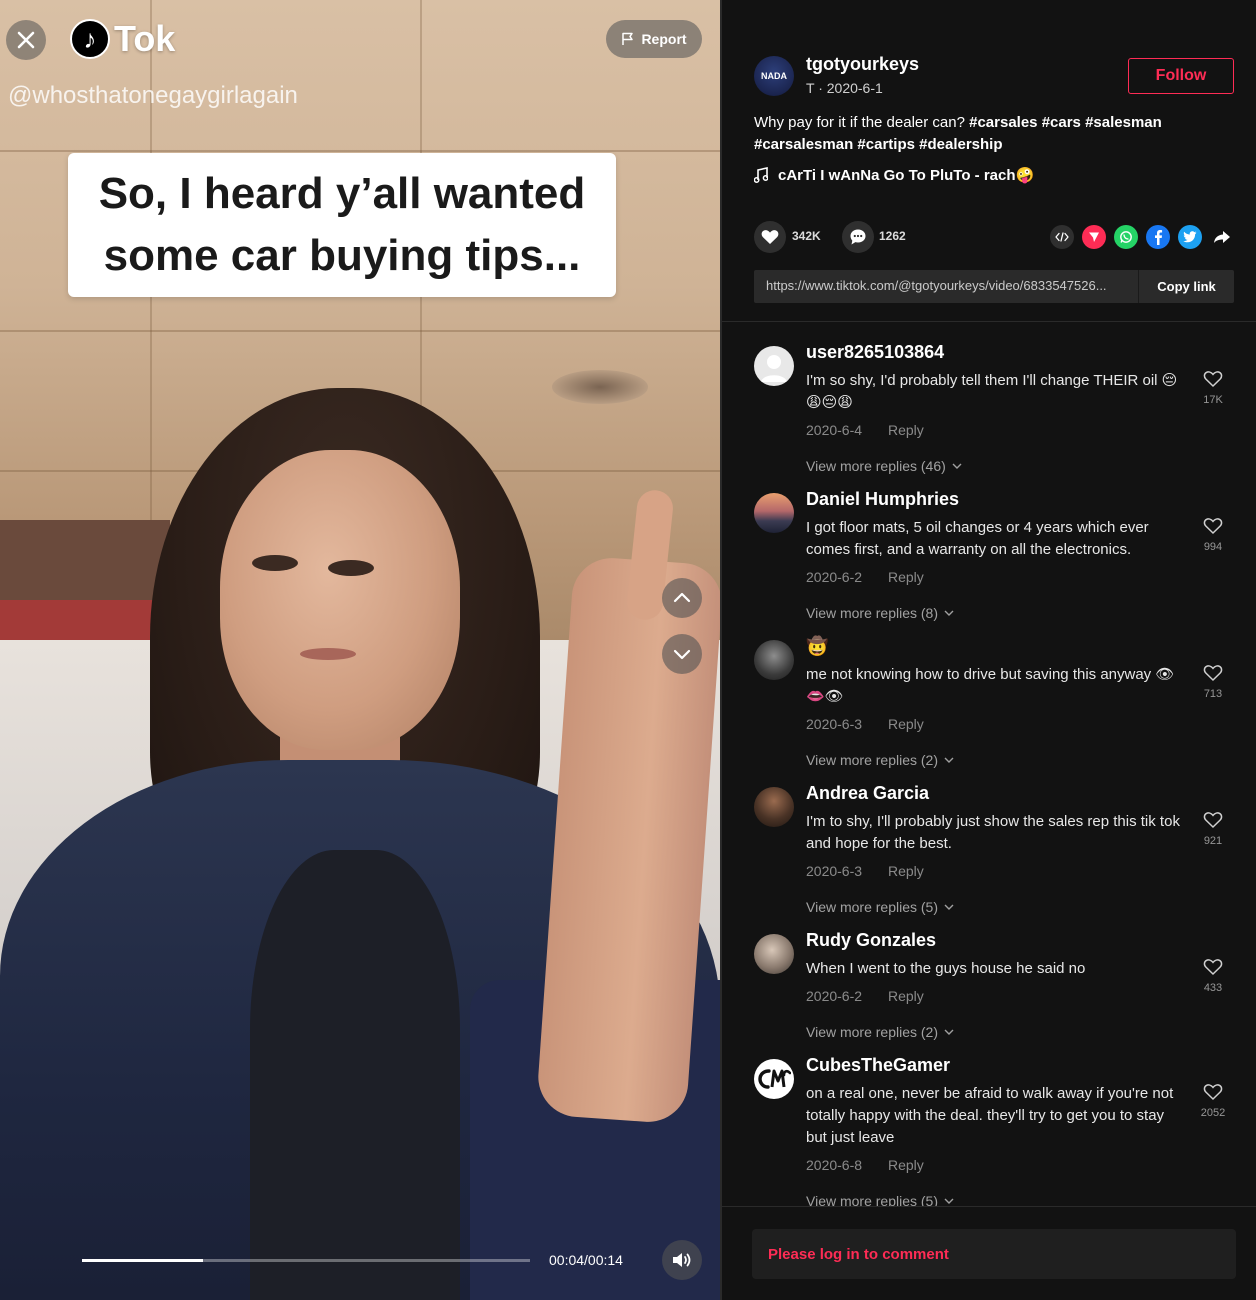  What do you see at coordinates (1213, 682) in the screenshot?
I see `comment-like-button: 713` at bounding box center [1213, 682].